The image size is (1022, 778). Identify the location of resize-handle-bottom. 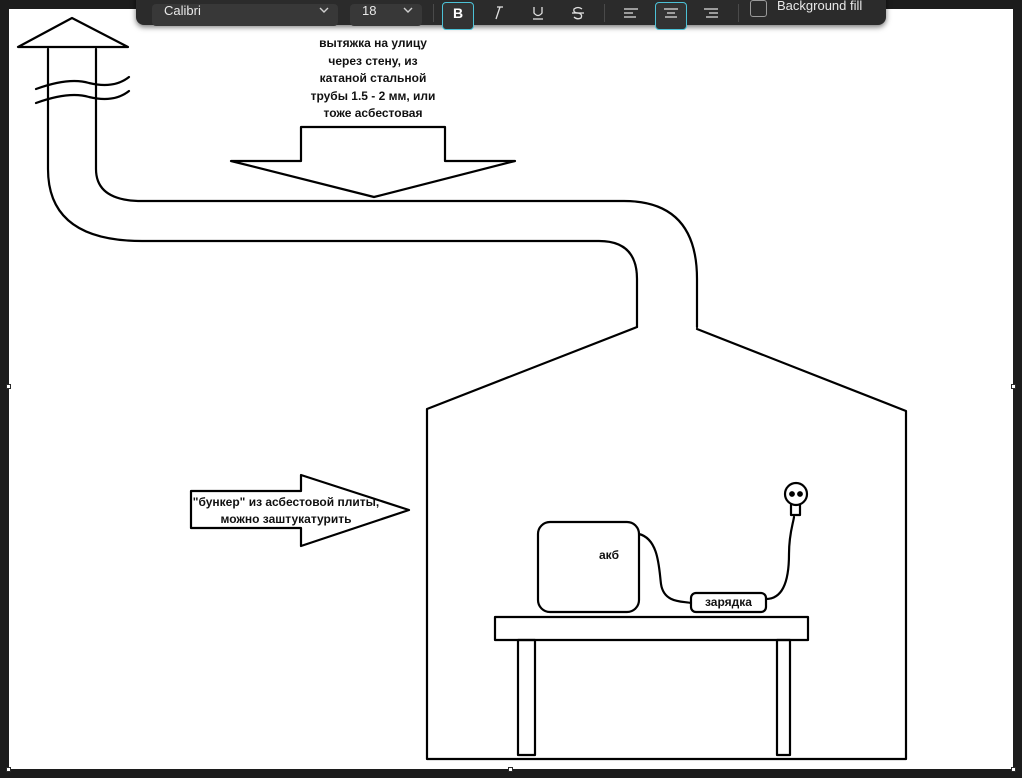
(510, 769).